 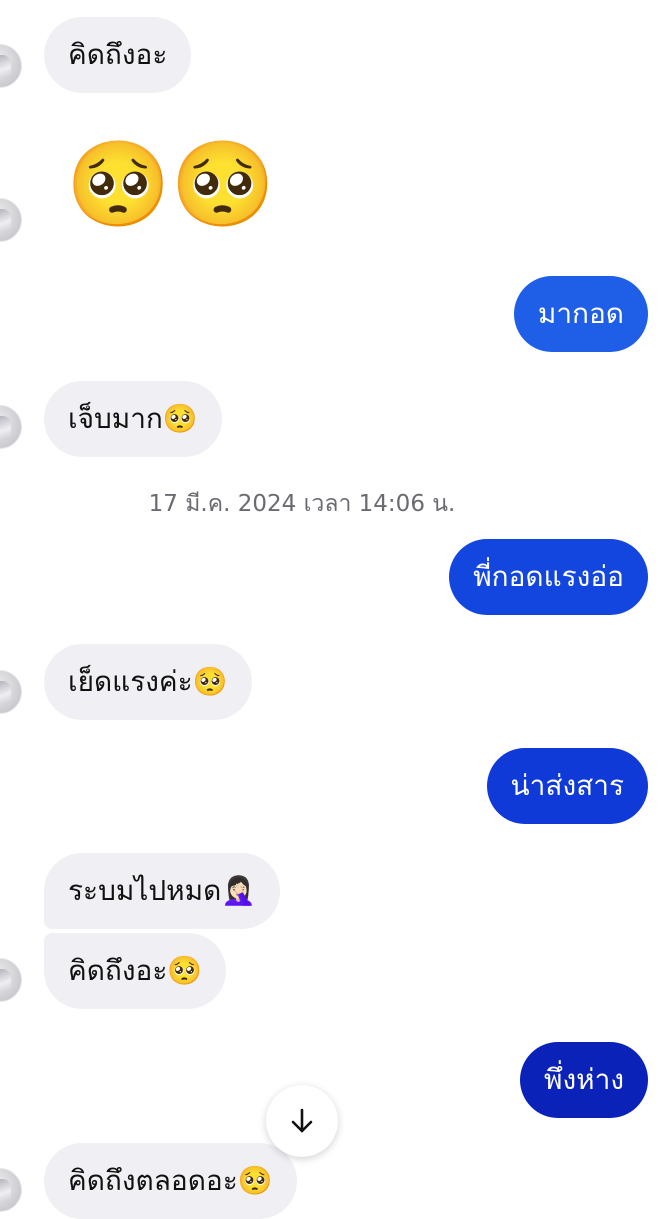 I want to click on incoming-message: คิดถึงอะ, so click(x=118, y=55).